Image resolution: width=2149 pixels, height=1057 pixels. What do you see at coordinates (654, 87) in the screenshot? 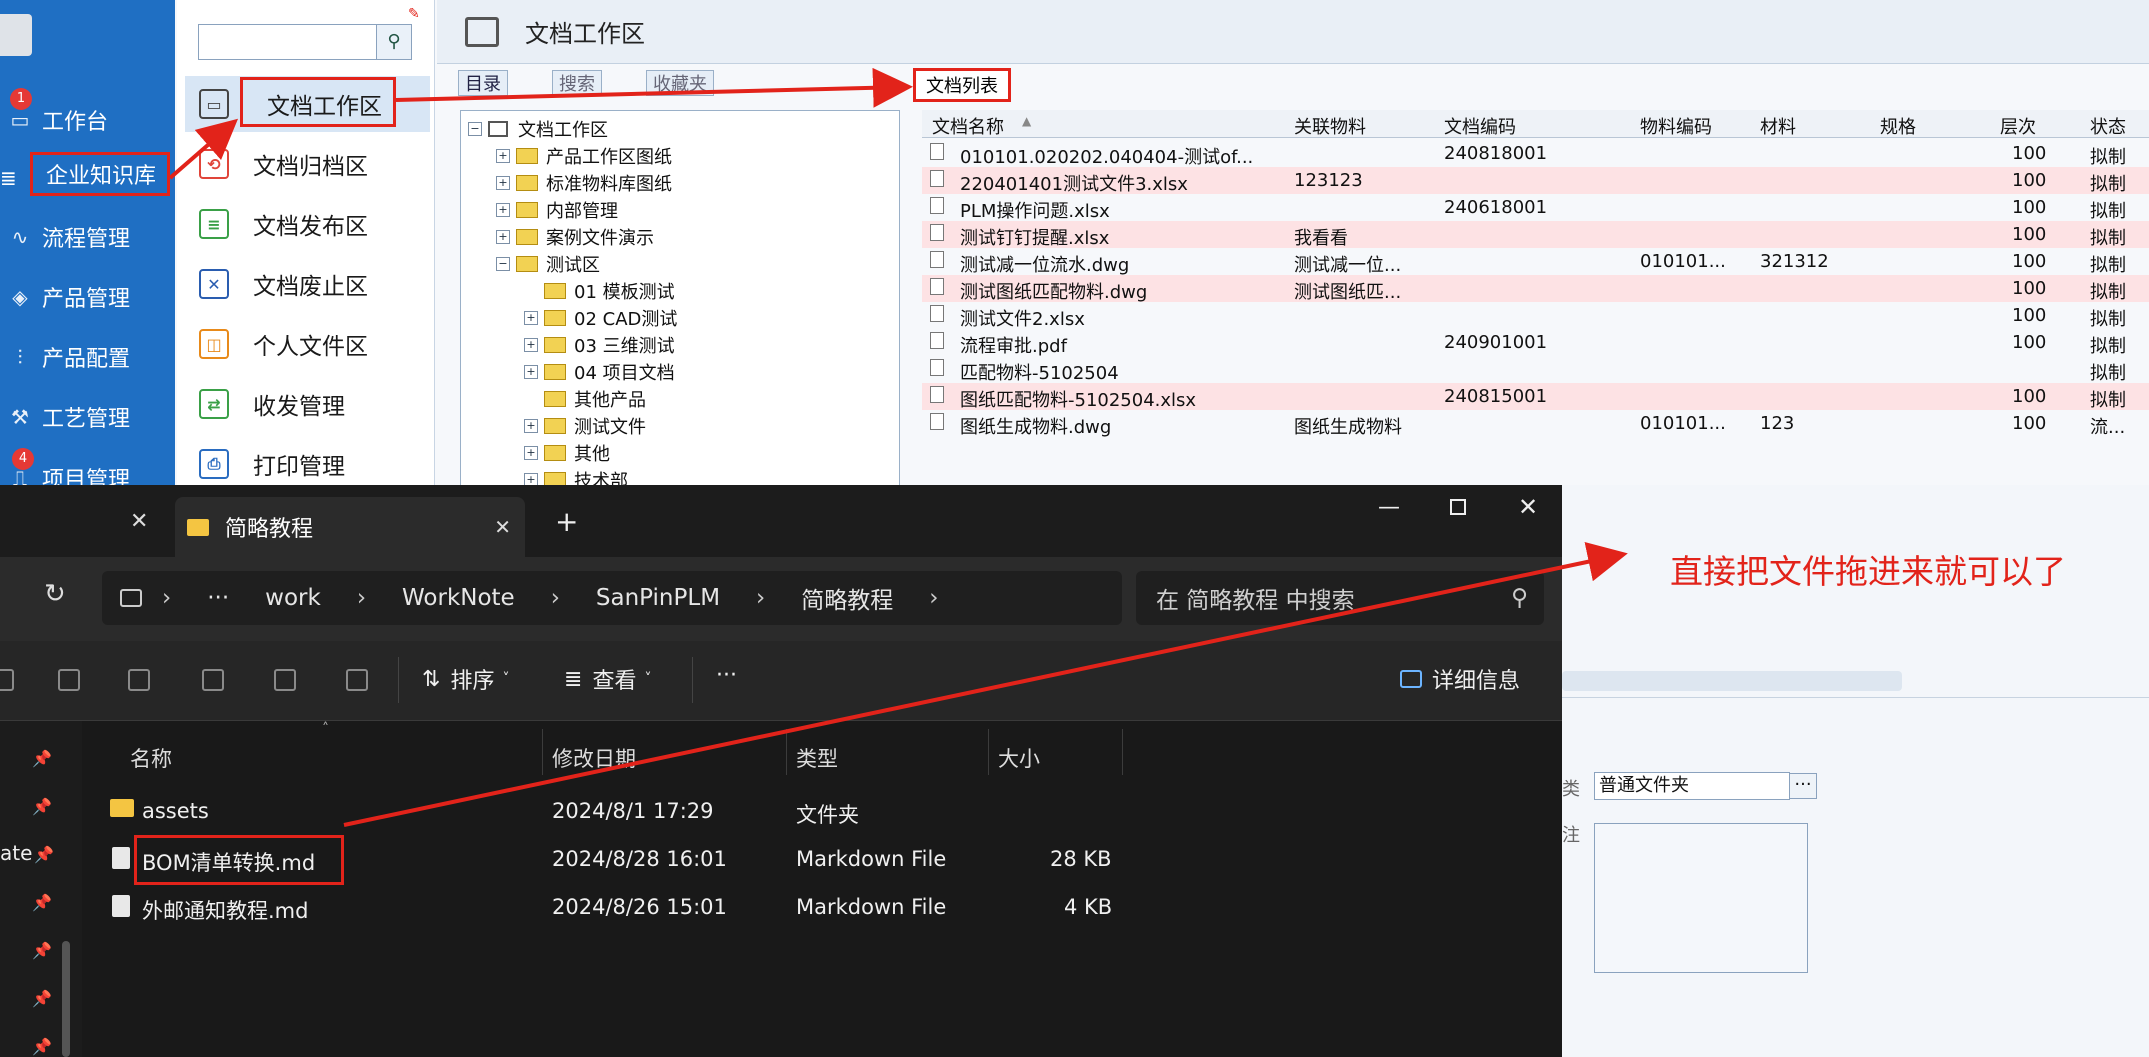
I see `arrow-to-list` at bounding box center [654, 87].